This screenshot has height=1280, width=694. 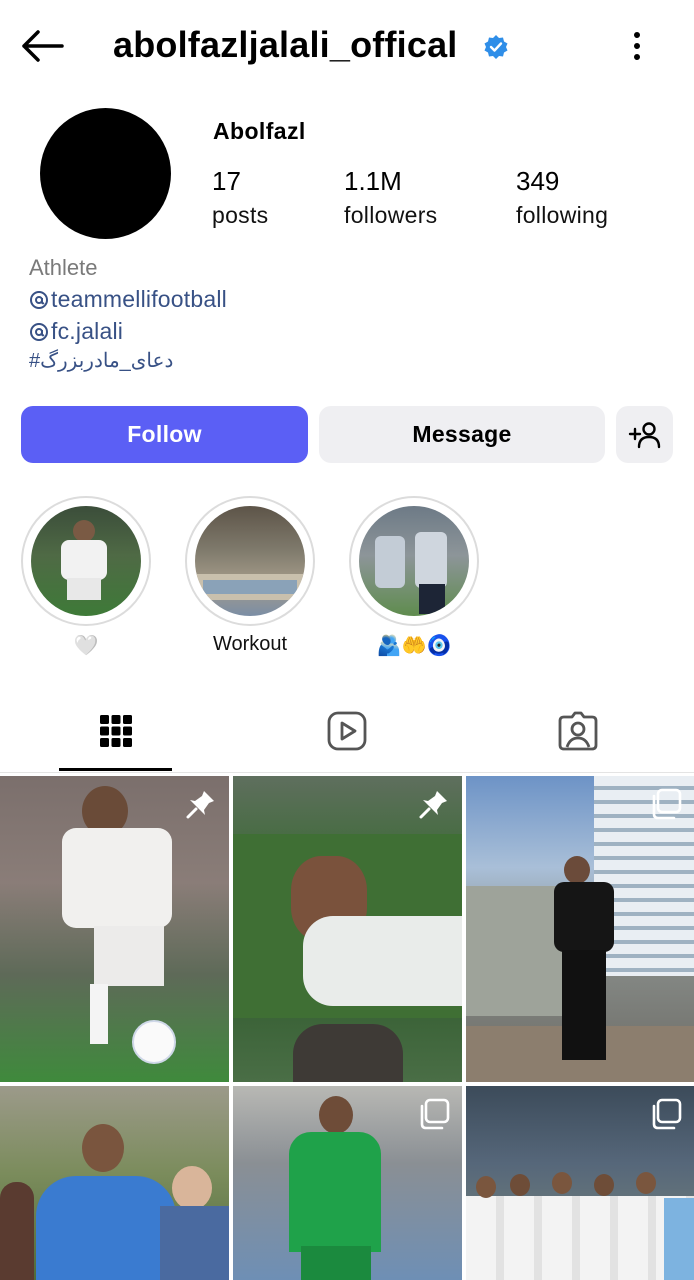 I want to click on tab-reels, so click(x=346, y=731).